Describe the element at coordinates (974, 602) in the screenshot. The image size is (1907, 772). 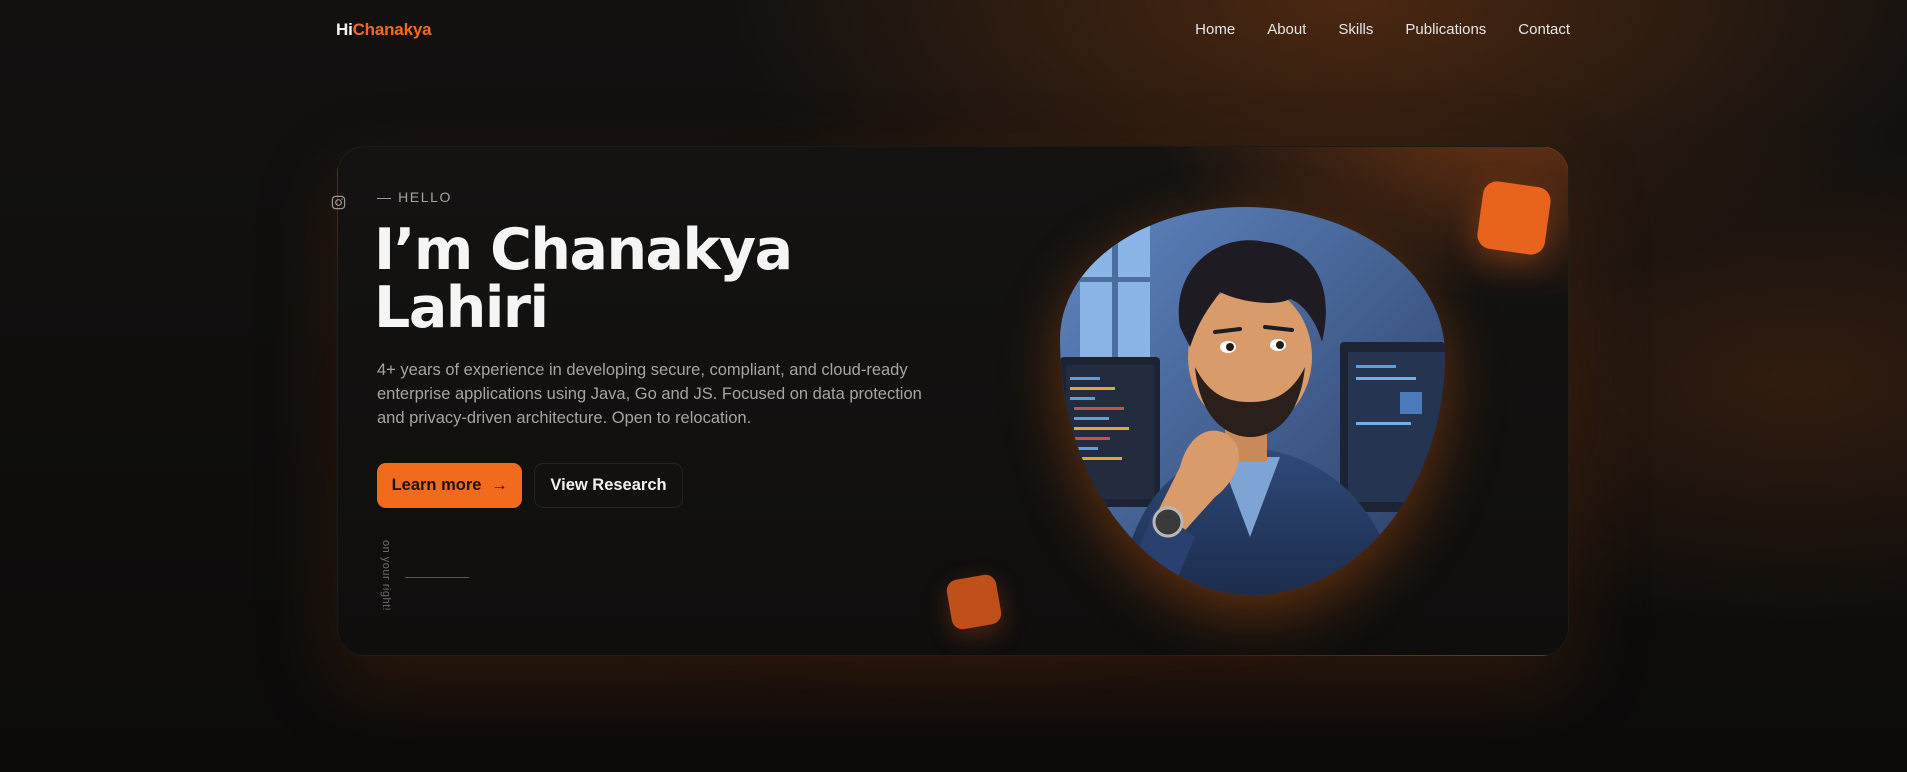
I see `decorative-square-small` at that location.